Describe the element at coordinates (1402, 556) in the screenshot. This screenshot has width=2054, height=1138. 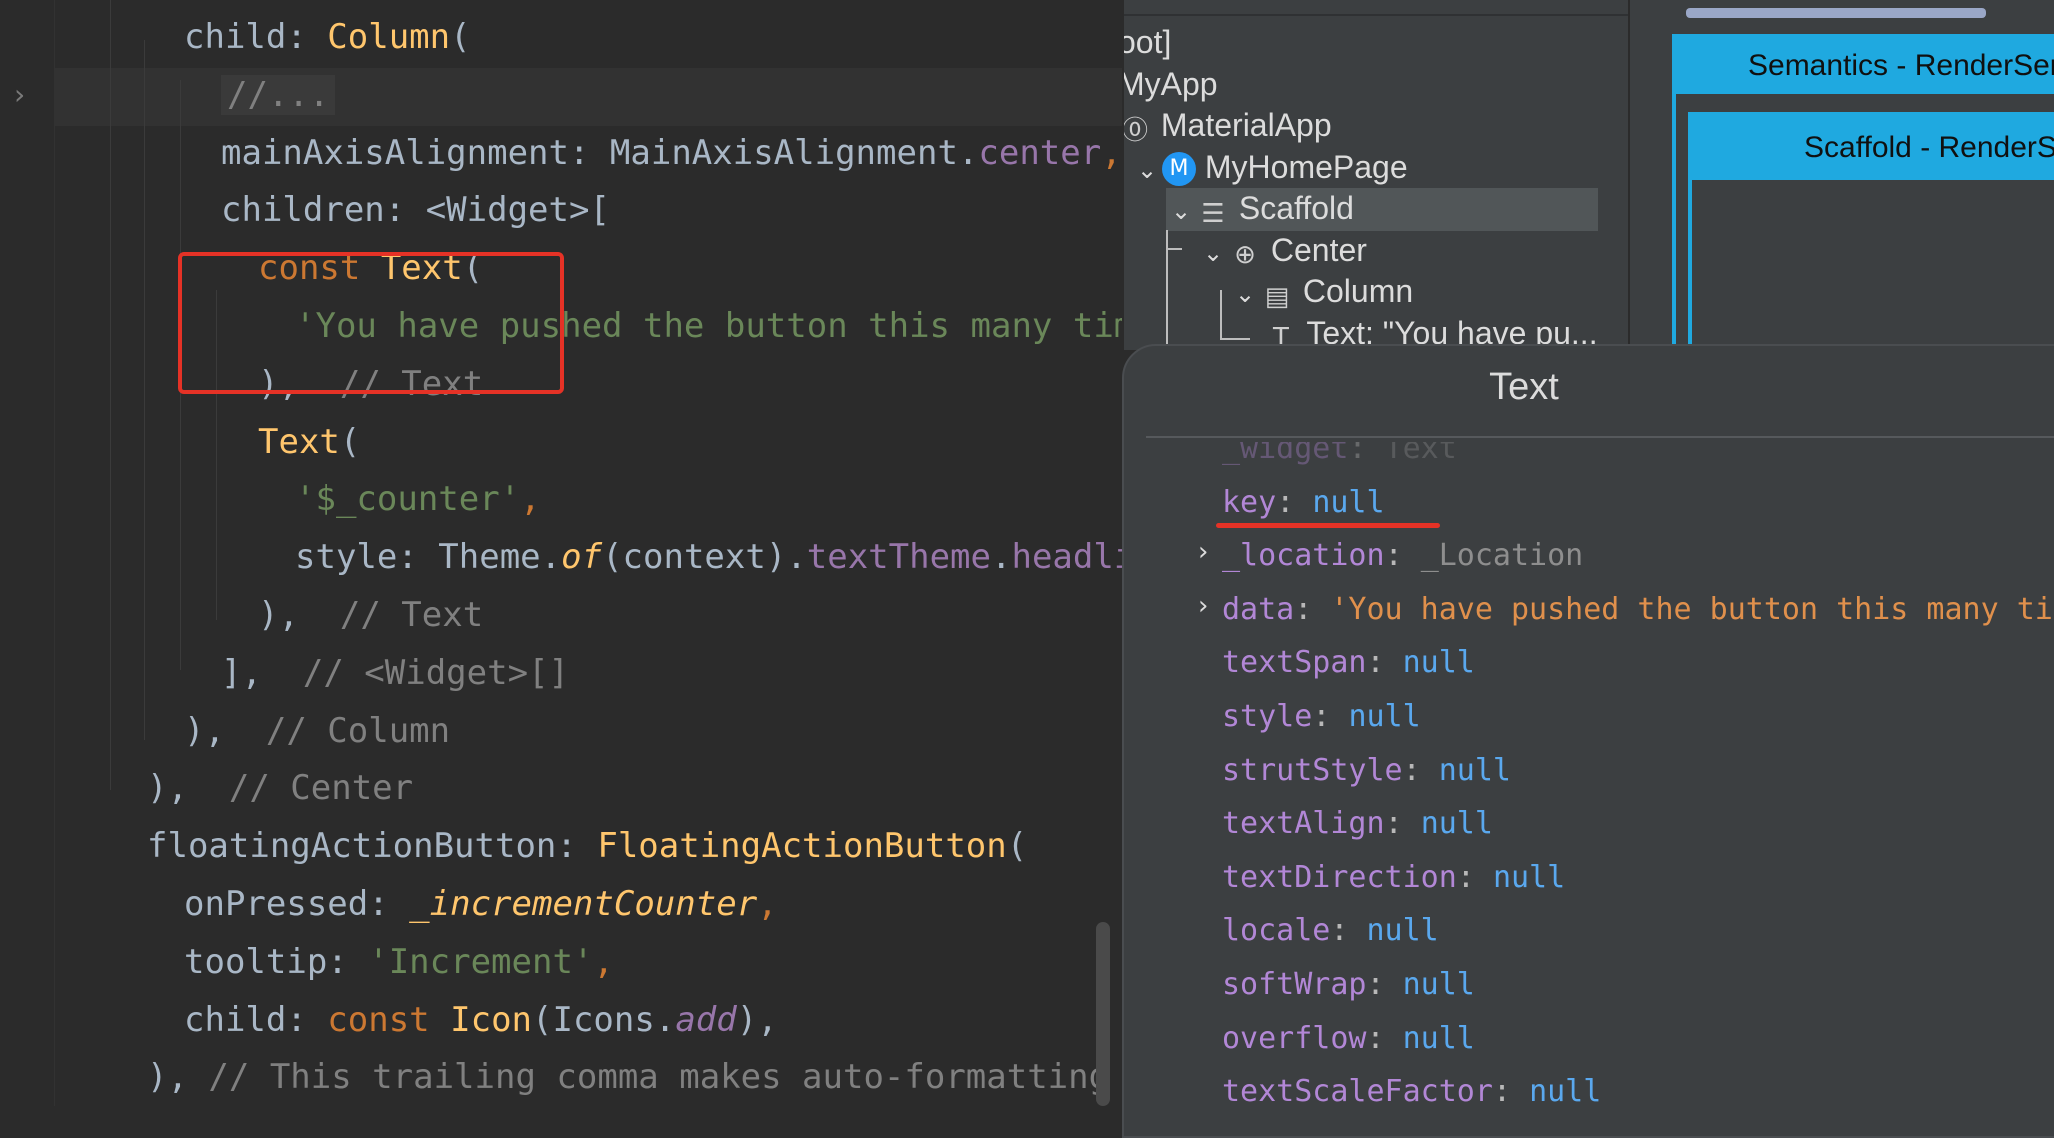
I see `property-row-location: _location: _Location` at that location.